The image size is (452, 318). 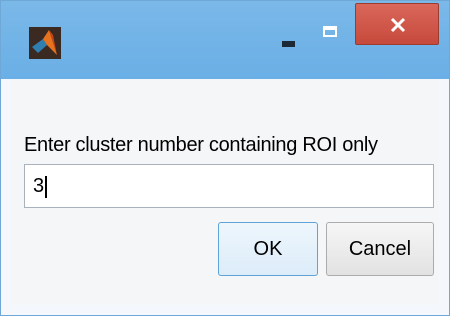 What do you see at coordinates (201, 145) in the screenshot?
I see `prompt-label: Enter cluster number containing ROI only` at bounding box center [201, 145].